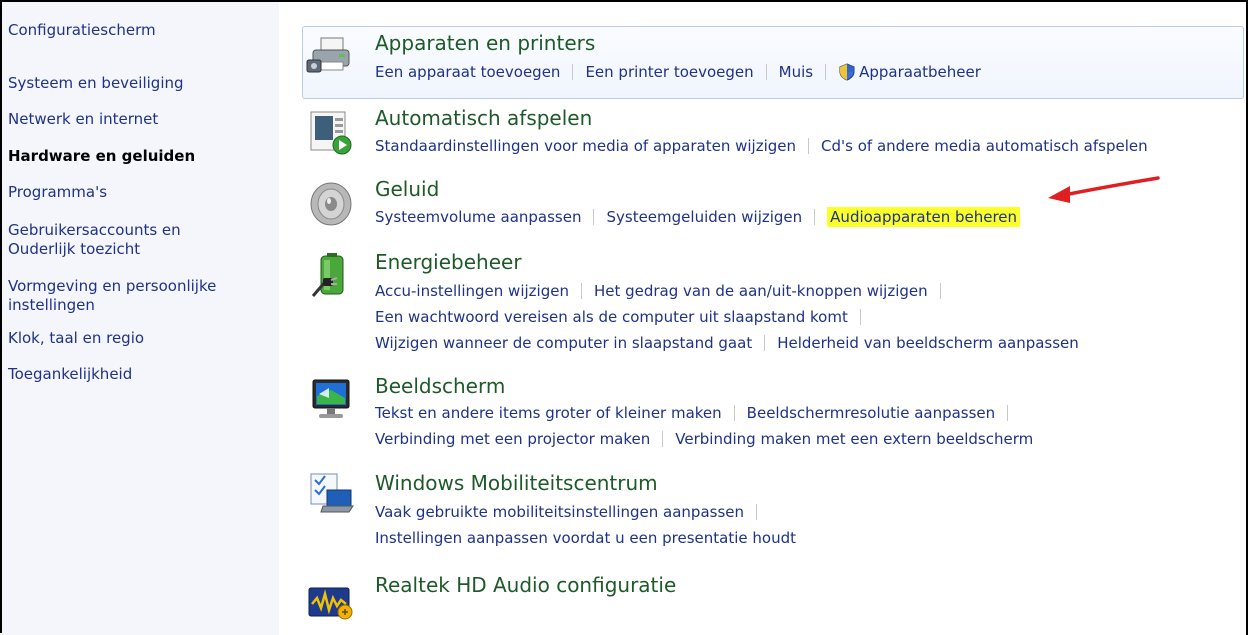  I want to click on link-screen-resolution: Beeldschermresolutie aanpassen, so click(871, 413).